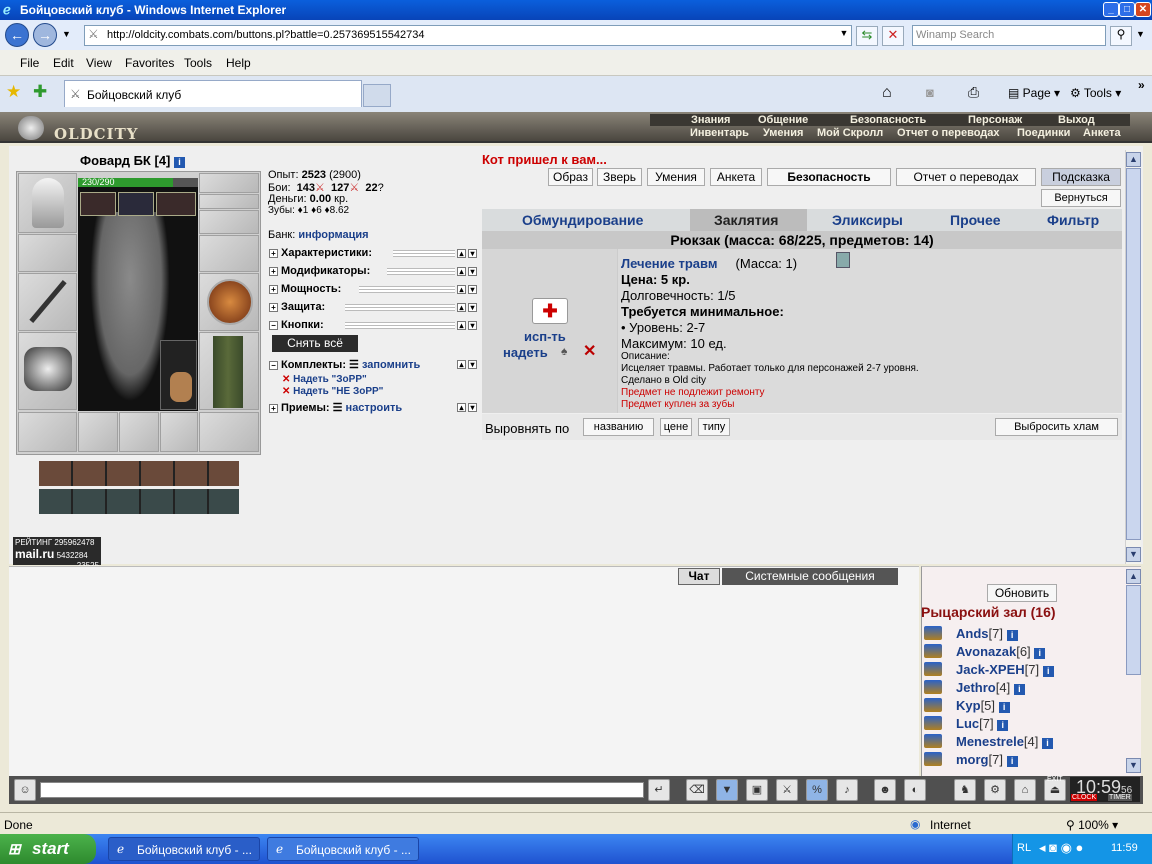  I want to click on back-button: ←, so click(17, 35).